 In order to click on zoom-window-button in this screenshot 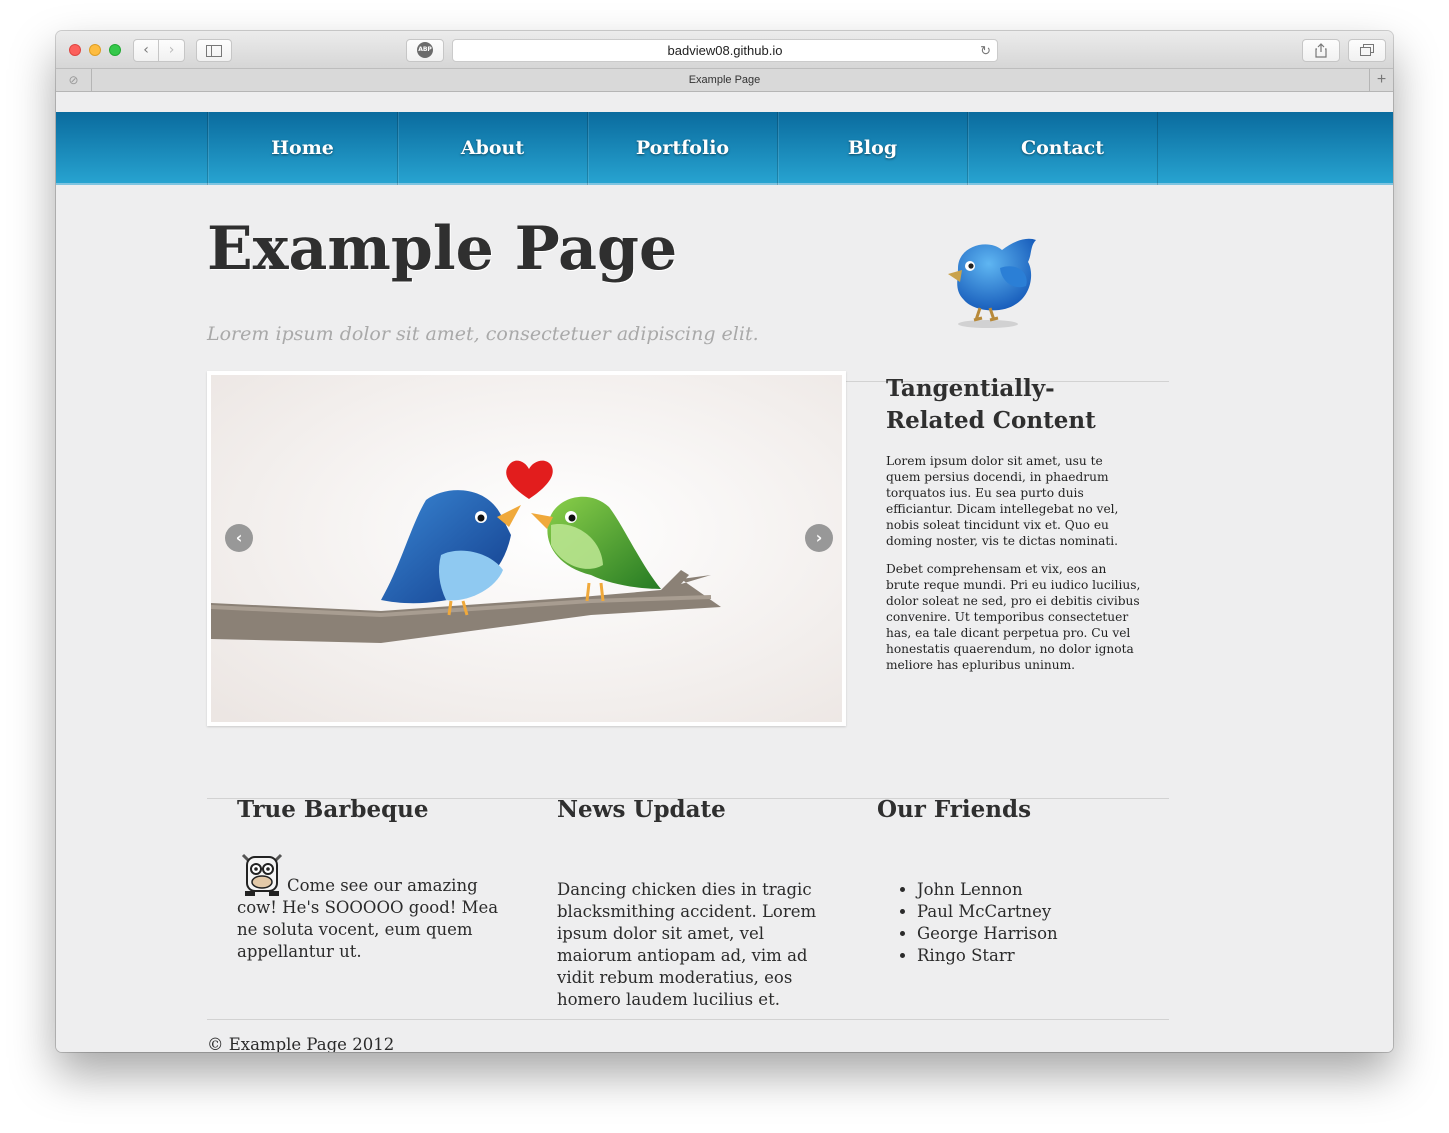, I will do `click(115, 50)`.